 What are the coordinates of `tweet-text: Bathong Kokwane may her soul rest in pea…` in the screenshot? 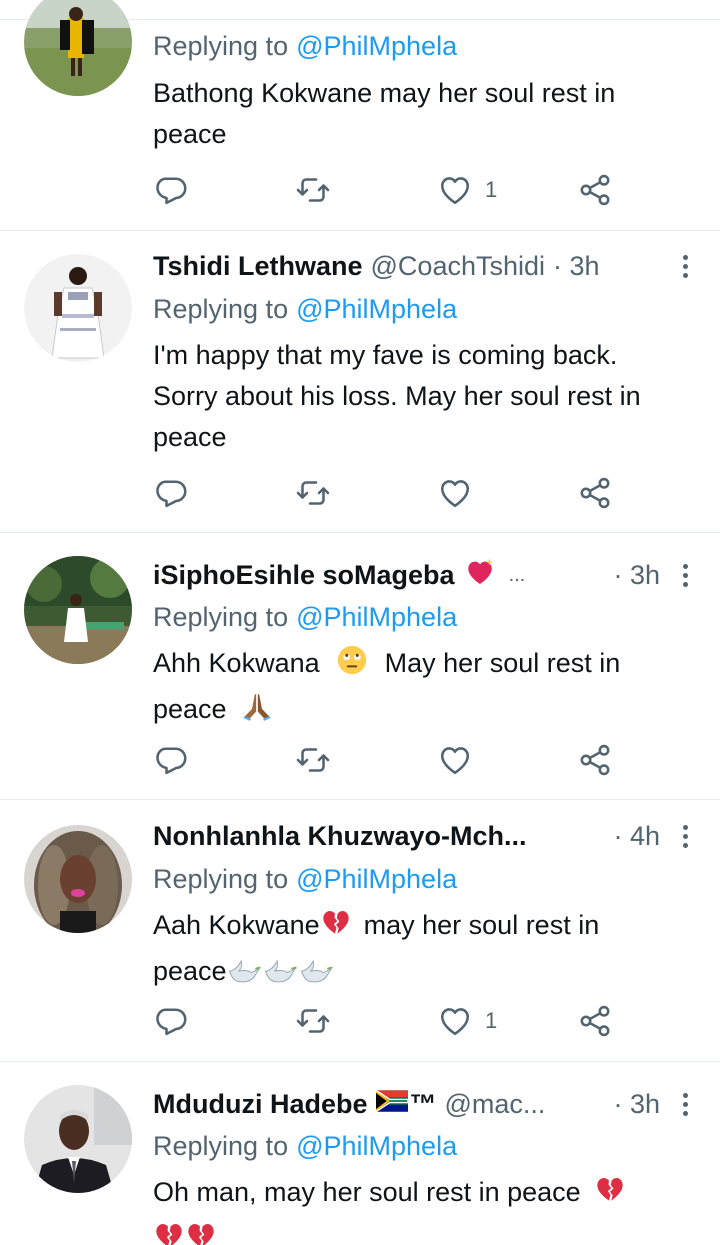 It's located at (424, 114).